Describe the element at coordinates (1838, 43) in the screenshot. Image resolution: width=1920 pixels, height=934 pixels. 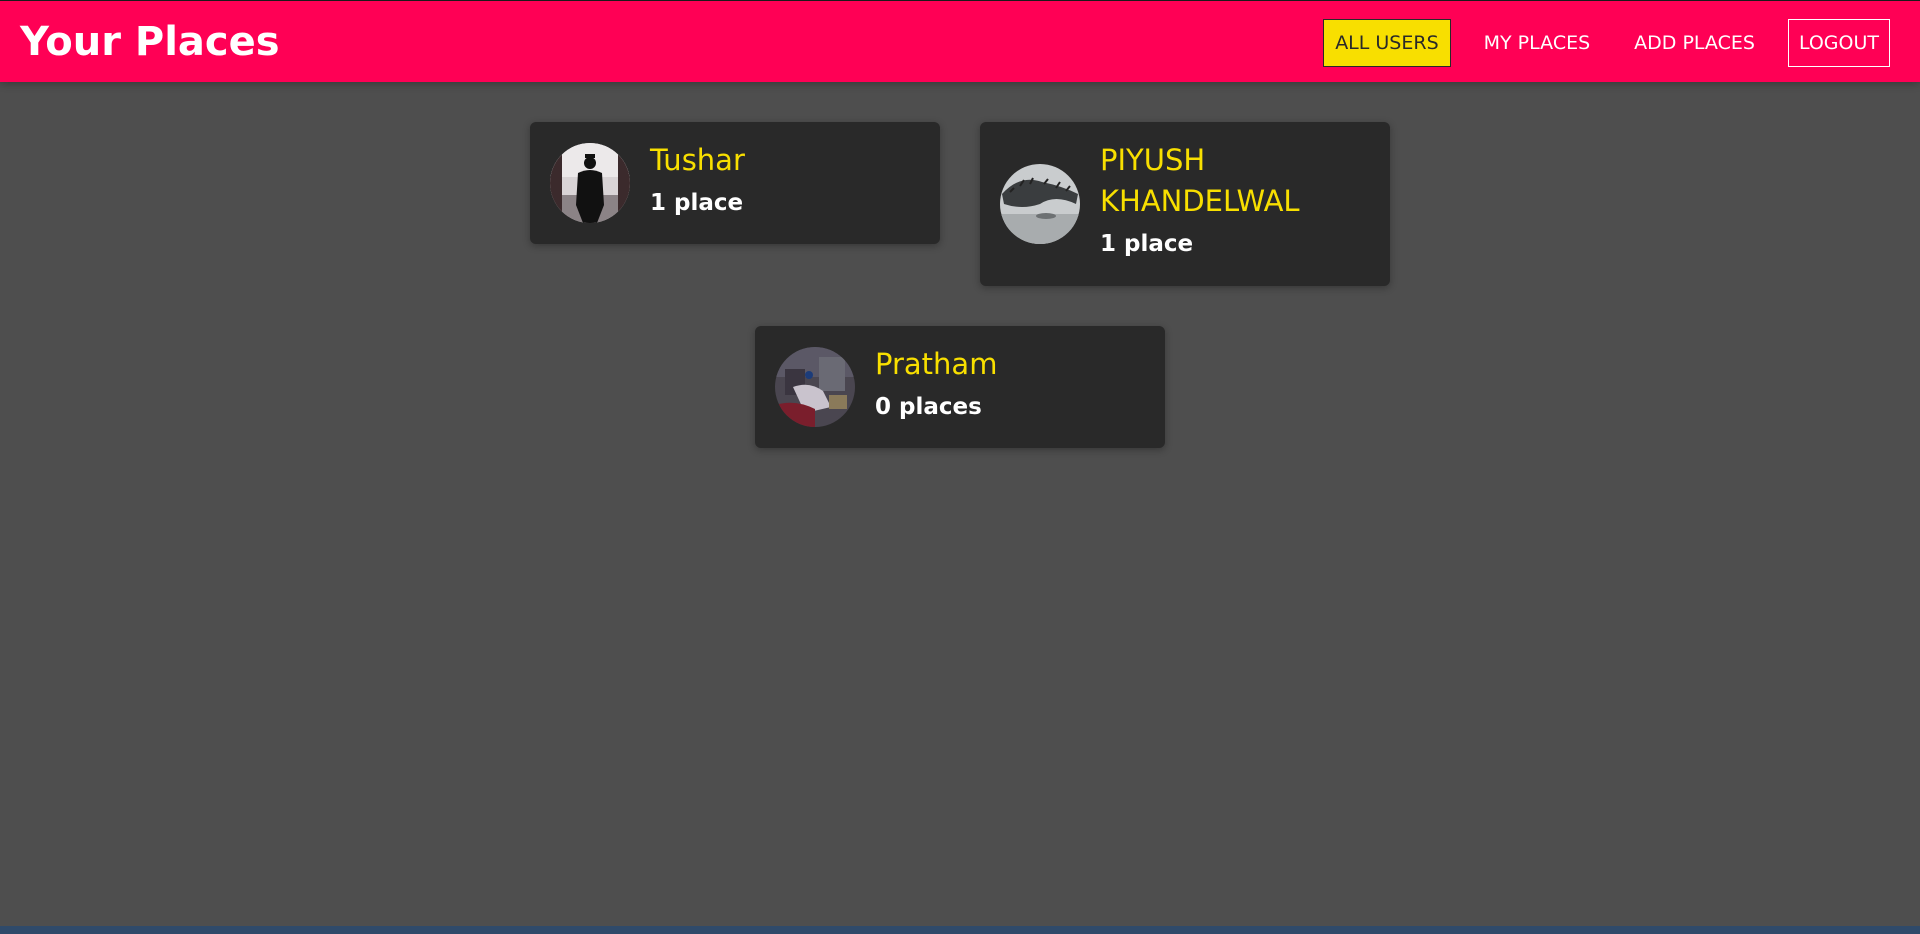
I see `logout-button: LOGOUT` at that location.